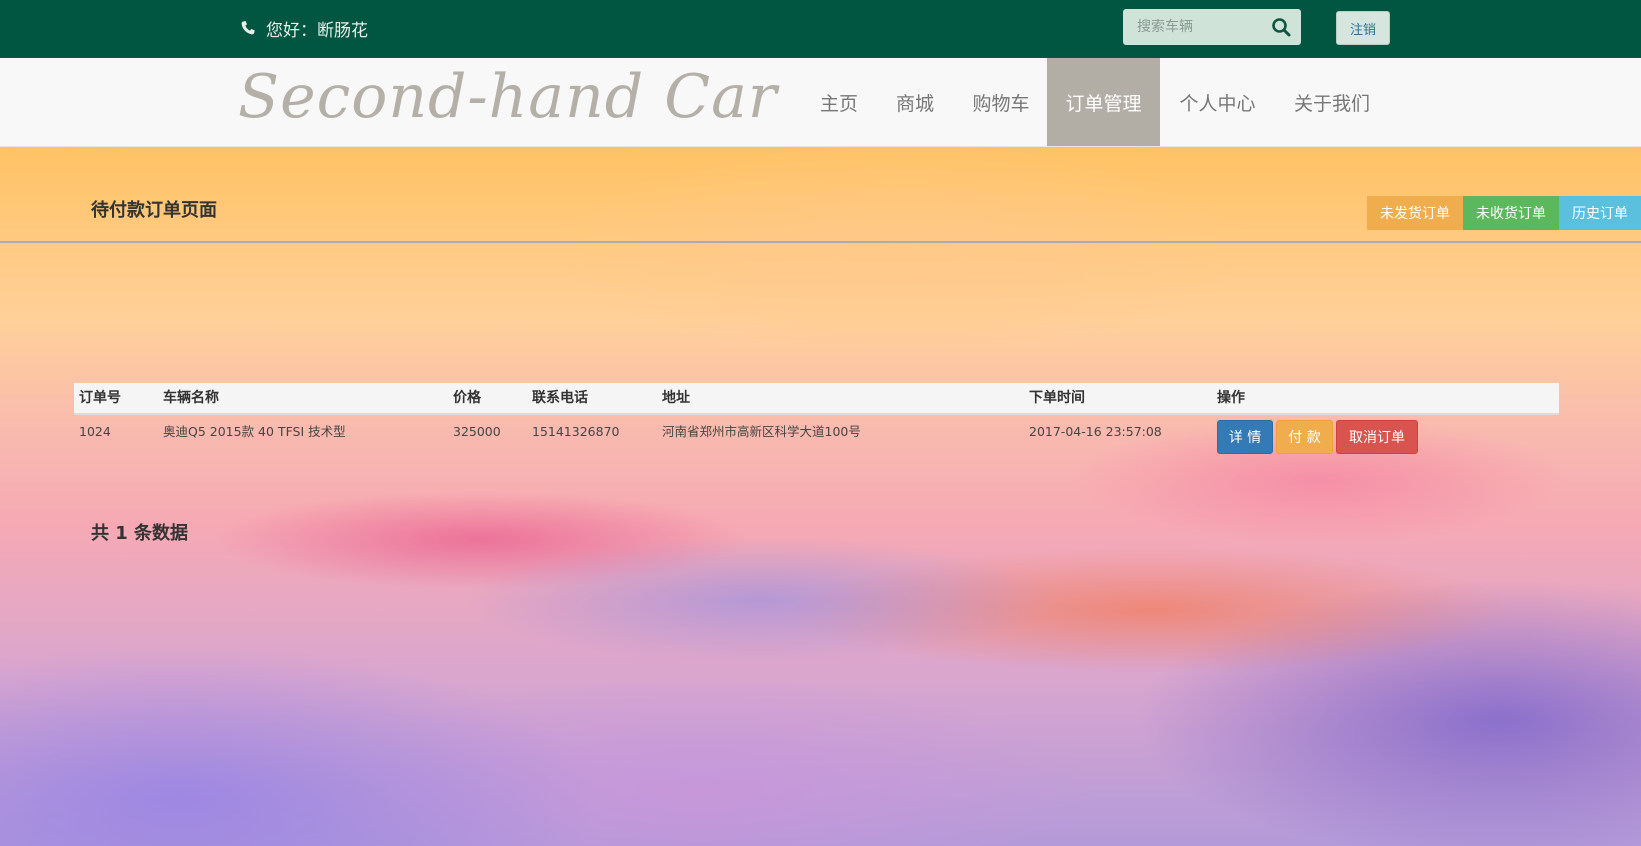  Describe the element at coordinates (1281, 27) in the screenshot. I see `search-icon` at that location.